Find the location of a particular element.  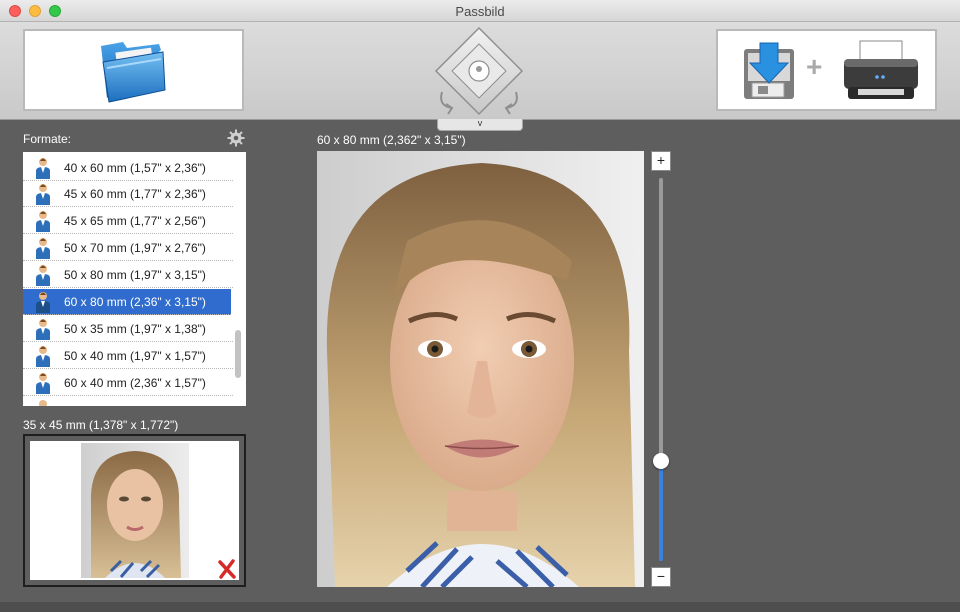

window-title: Passbild is located at coordinates (480, 11).